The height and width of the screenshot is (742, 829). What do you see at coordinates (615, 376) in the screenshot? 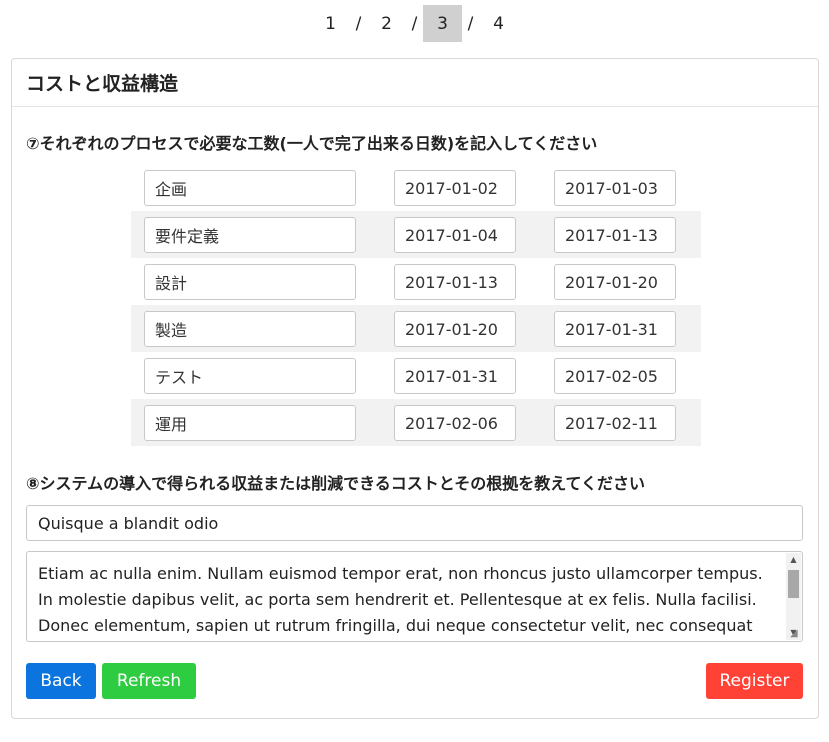
I see `end-date-input: 2017-02-05` at bounding box center [615, 376].